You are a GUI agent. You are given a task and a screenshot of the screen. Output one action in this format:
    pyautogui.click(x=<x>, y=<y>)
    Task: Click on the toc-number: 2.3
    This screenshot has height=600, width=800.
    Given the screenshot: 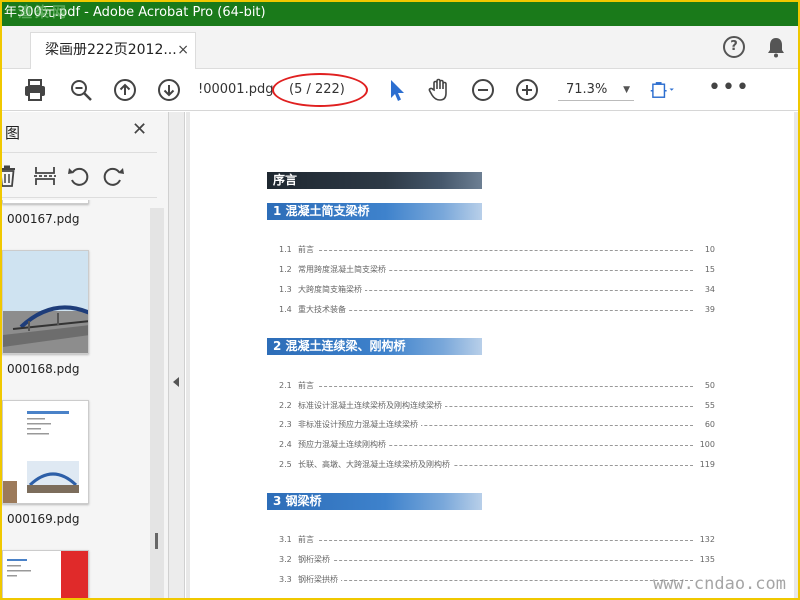 What is the action you would take?
    pyautogui.click(x=285, y=424)
    